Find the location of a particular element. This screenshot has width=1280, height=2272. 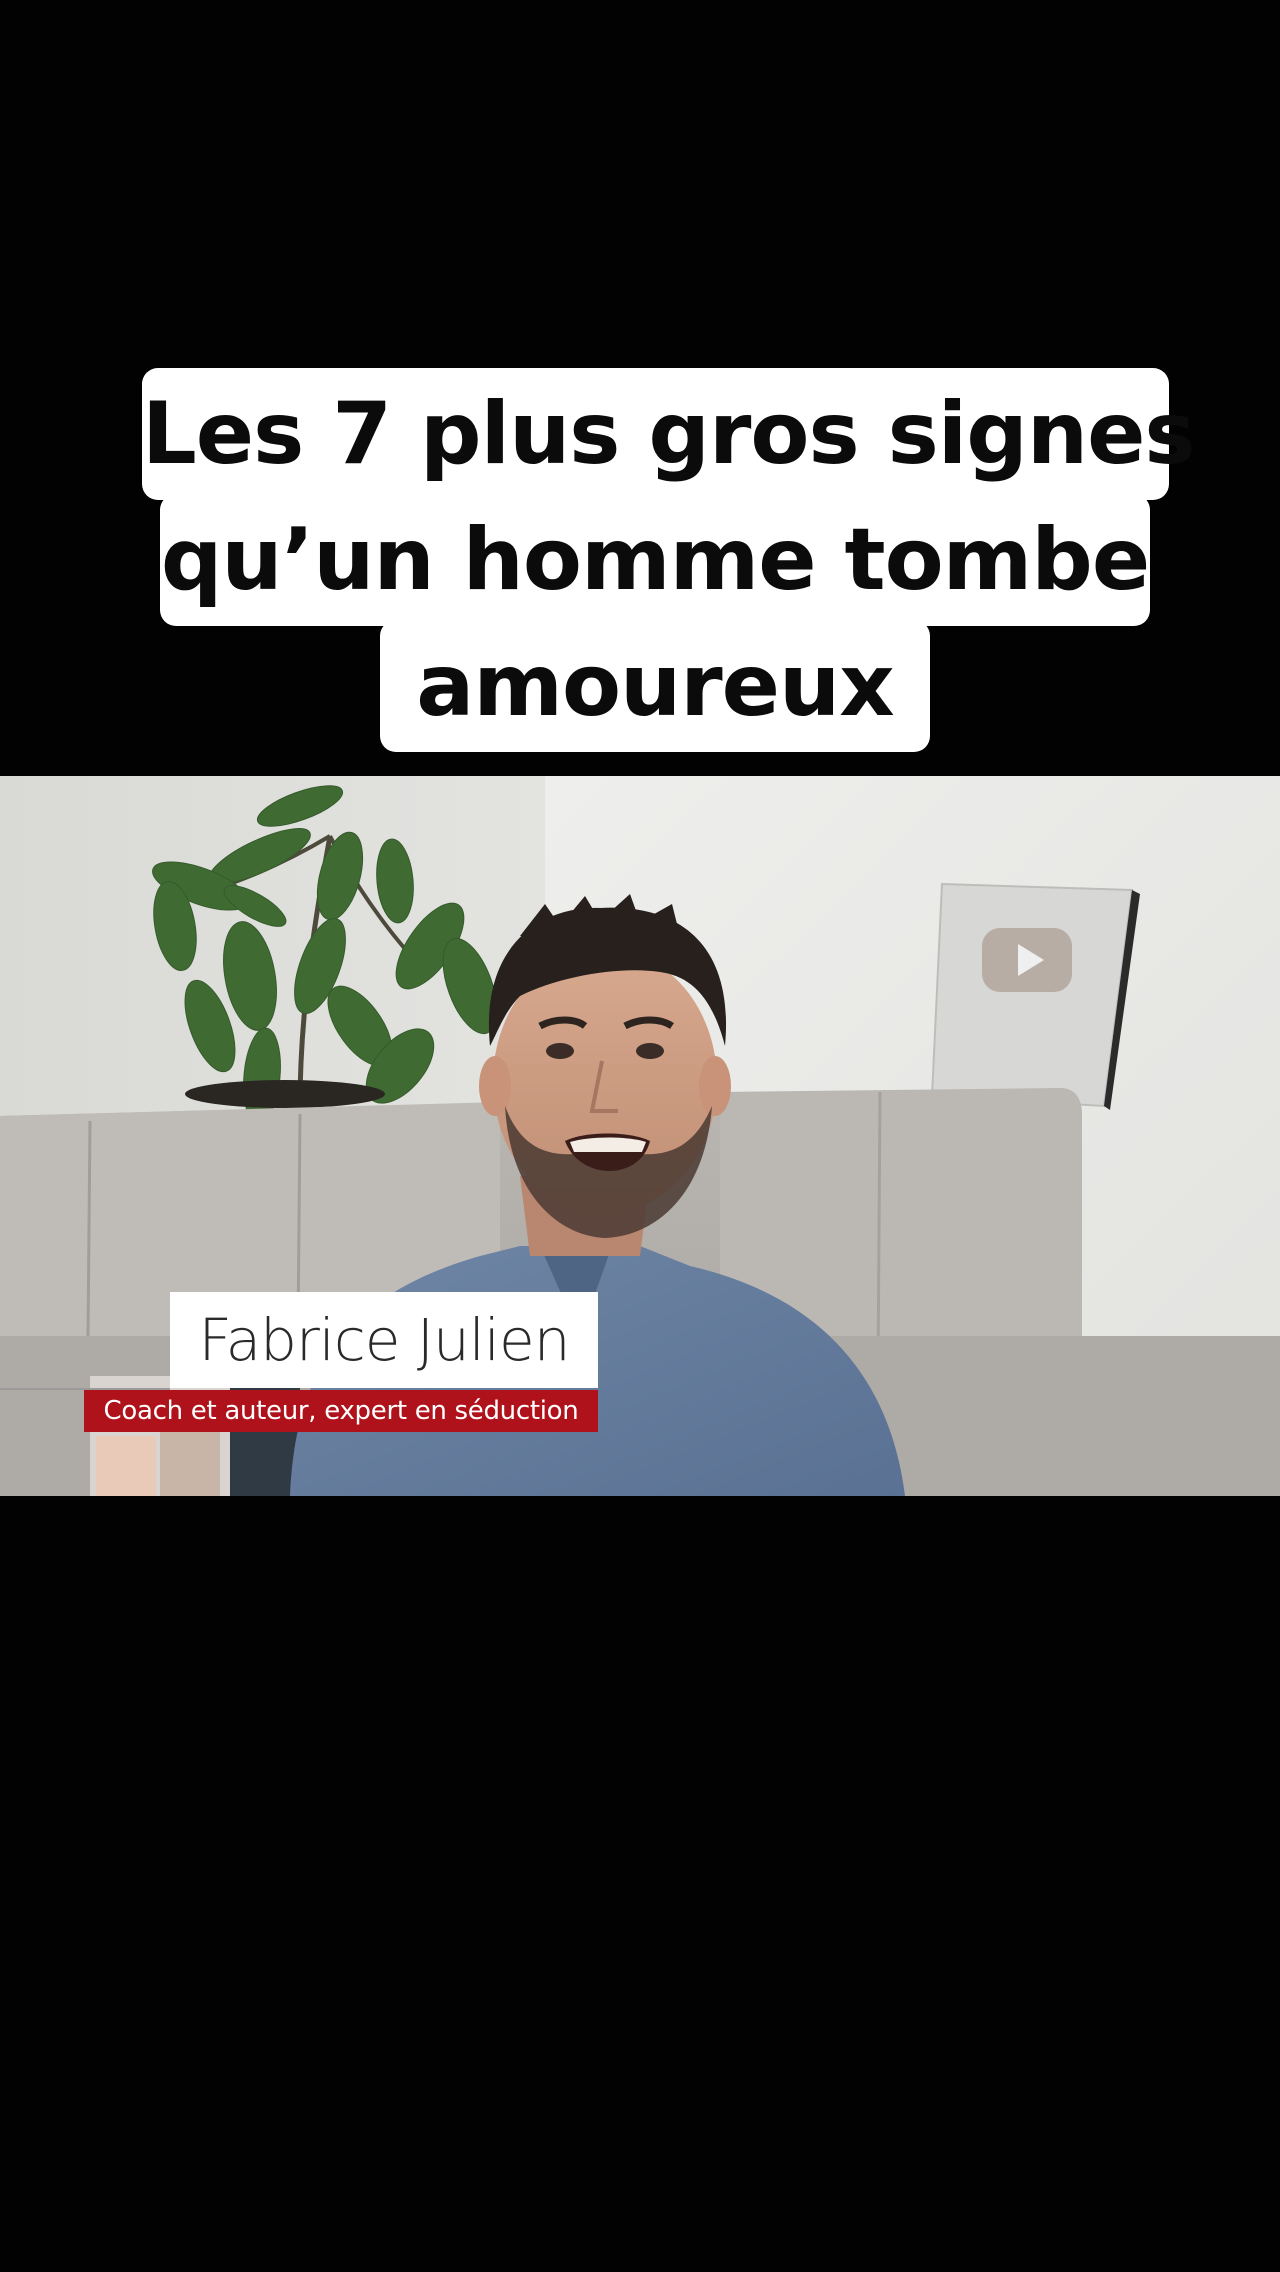

caption-line-2: qu’un homme tombe is located at coordinates (655, 560).